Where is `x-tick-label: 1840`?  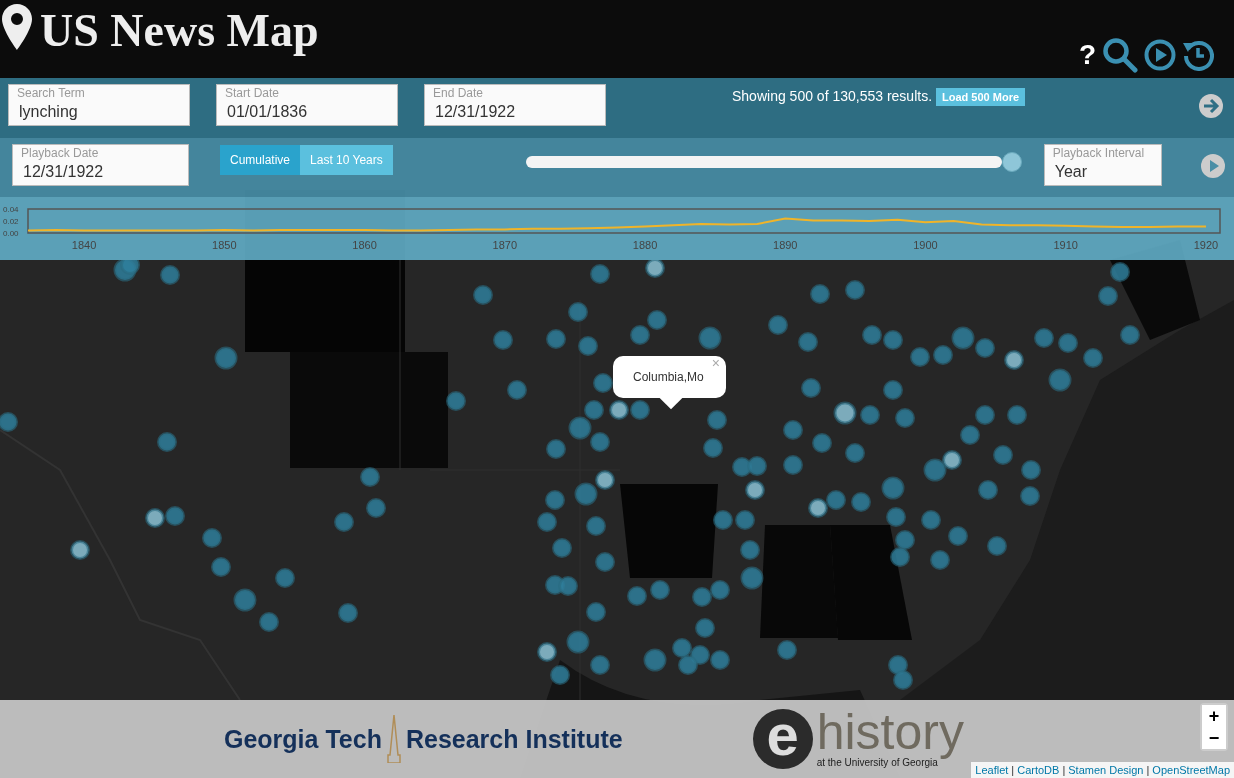 x-tick-label: 1840 is located at coordinates (84, 245).